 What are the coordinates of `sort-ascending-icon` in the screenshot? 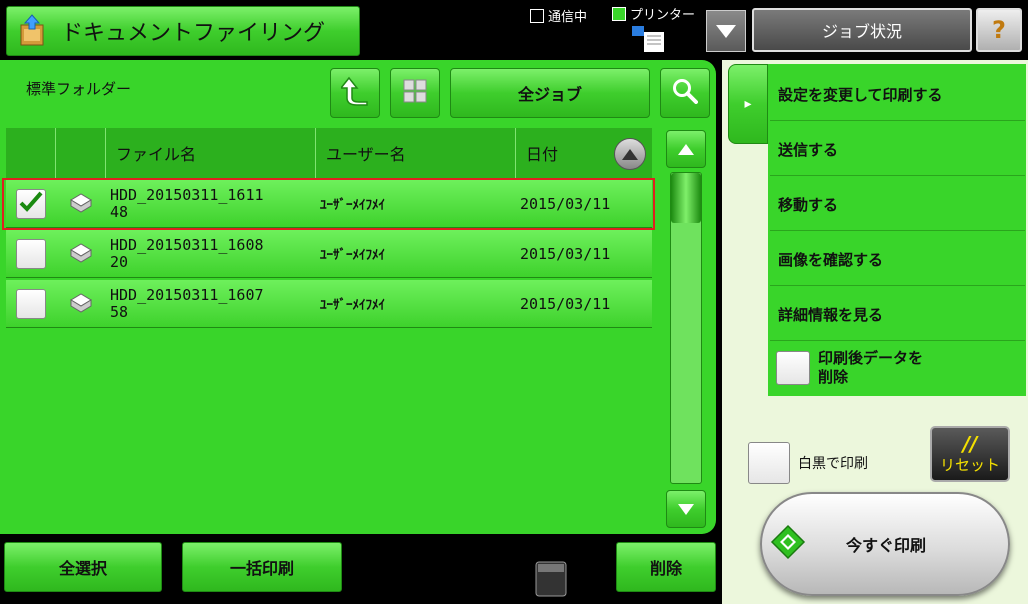 It's located at (630, 154).